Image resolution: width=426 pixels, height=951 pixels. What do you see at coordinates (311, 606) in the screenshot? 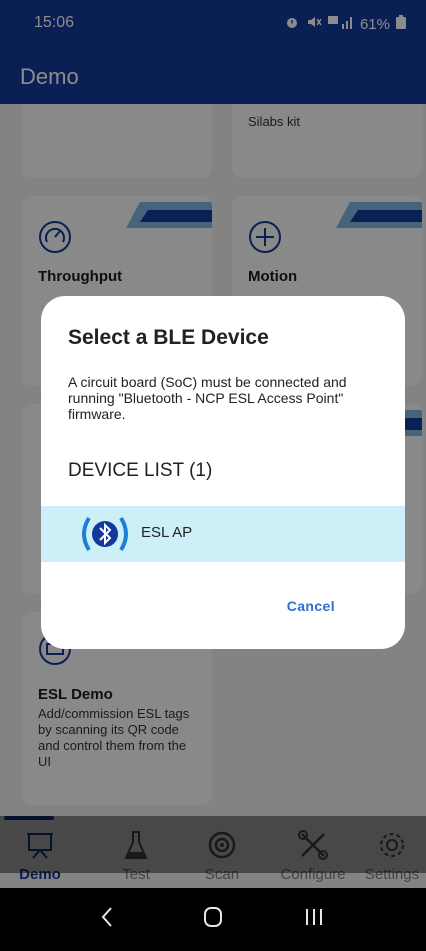
I see `cancel-button: Cancel` at bounding box center [311, 606].